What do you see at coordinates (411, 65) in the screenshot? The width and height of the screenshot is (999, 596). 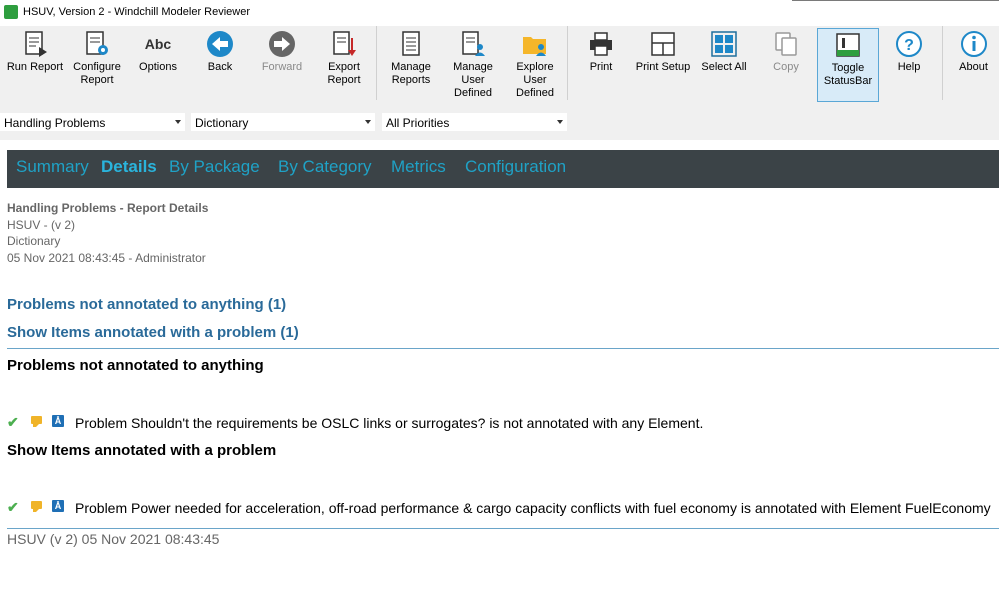 I see `manage-reports-button: Manage Reports` at bounding box center [411, 65].